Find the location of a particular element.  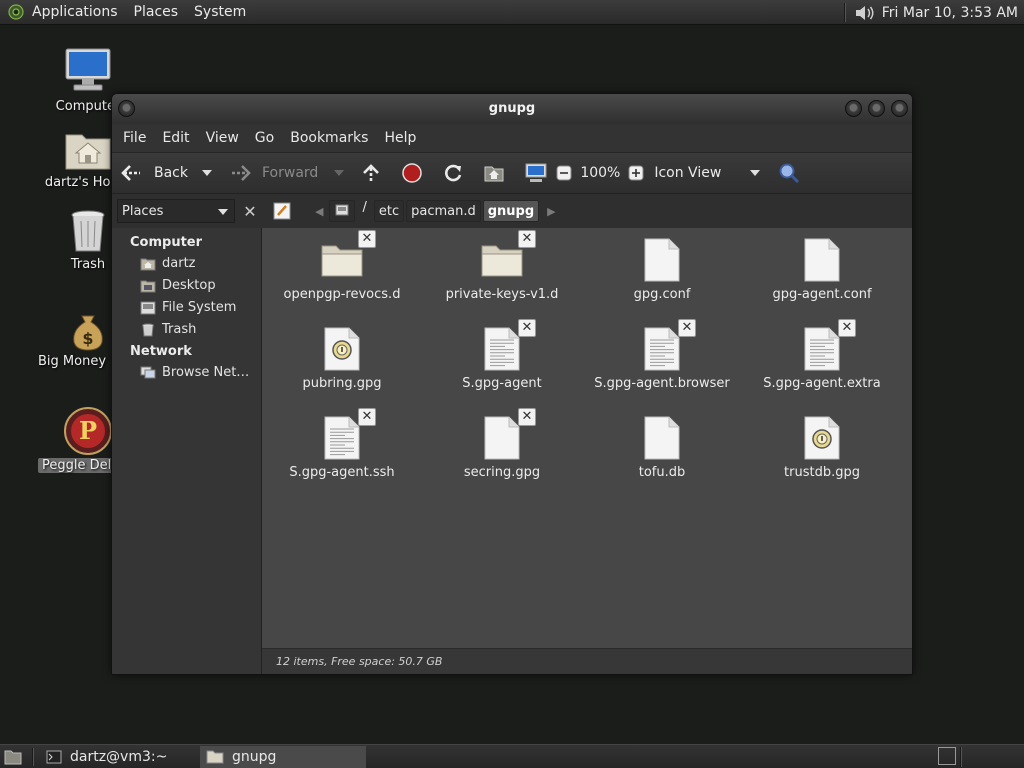

file-item: ✕ S.gpg-agent is located at coordinates (502, 365).